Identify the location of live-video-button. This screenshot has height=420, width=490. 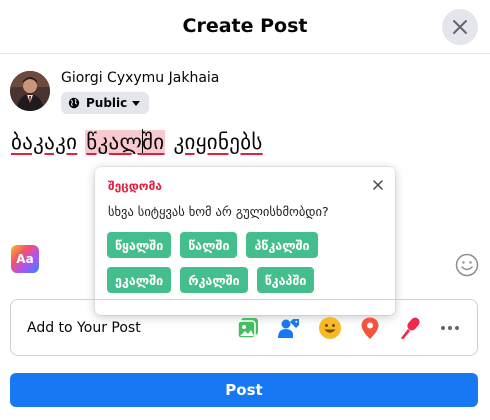
(410, 328).